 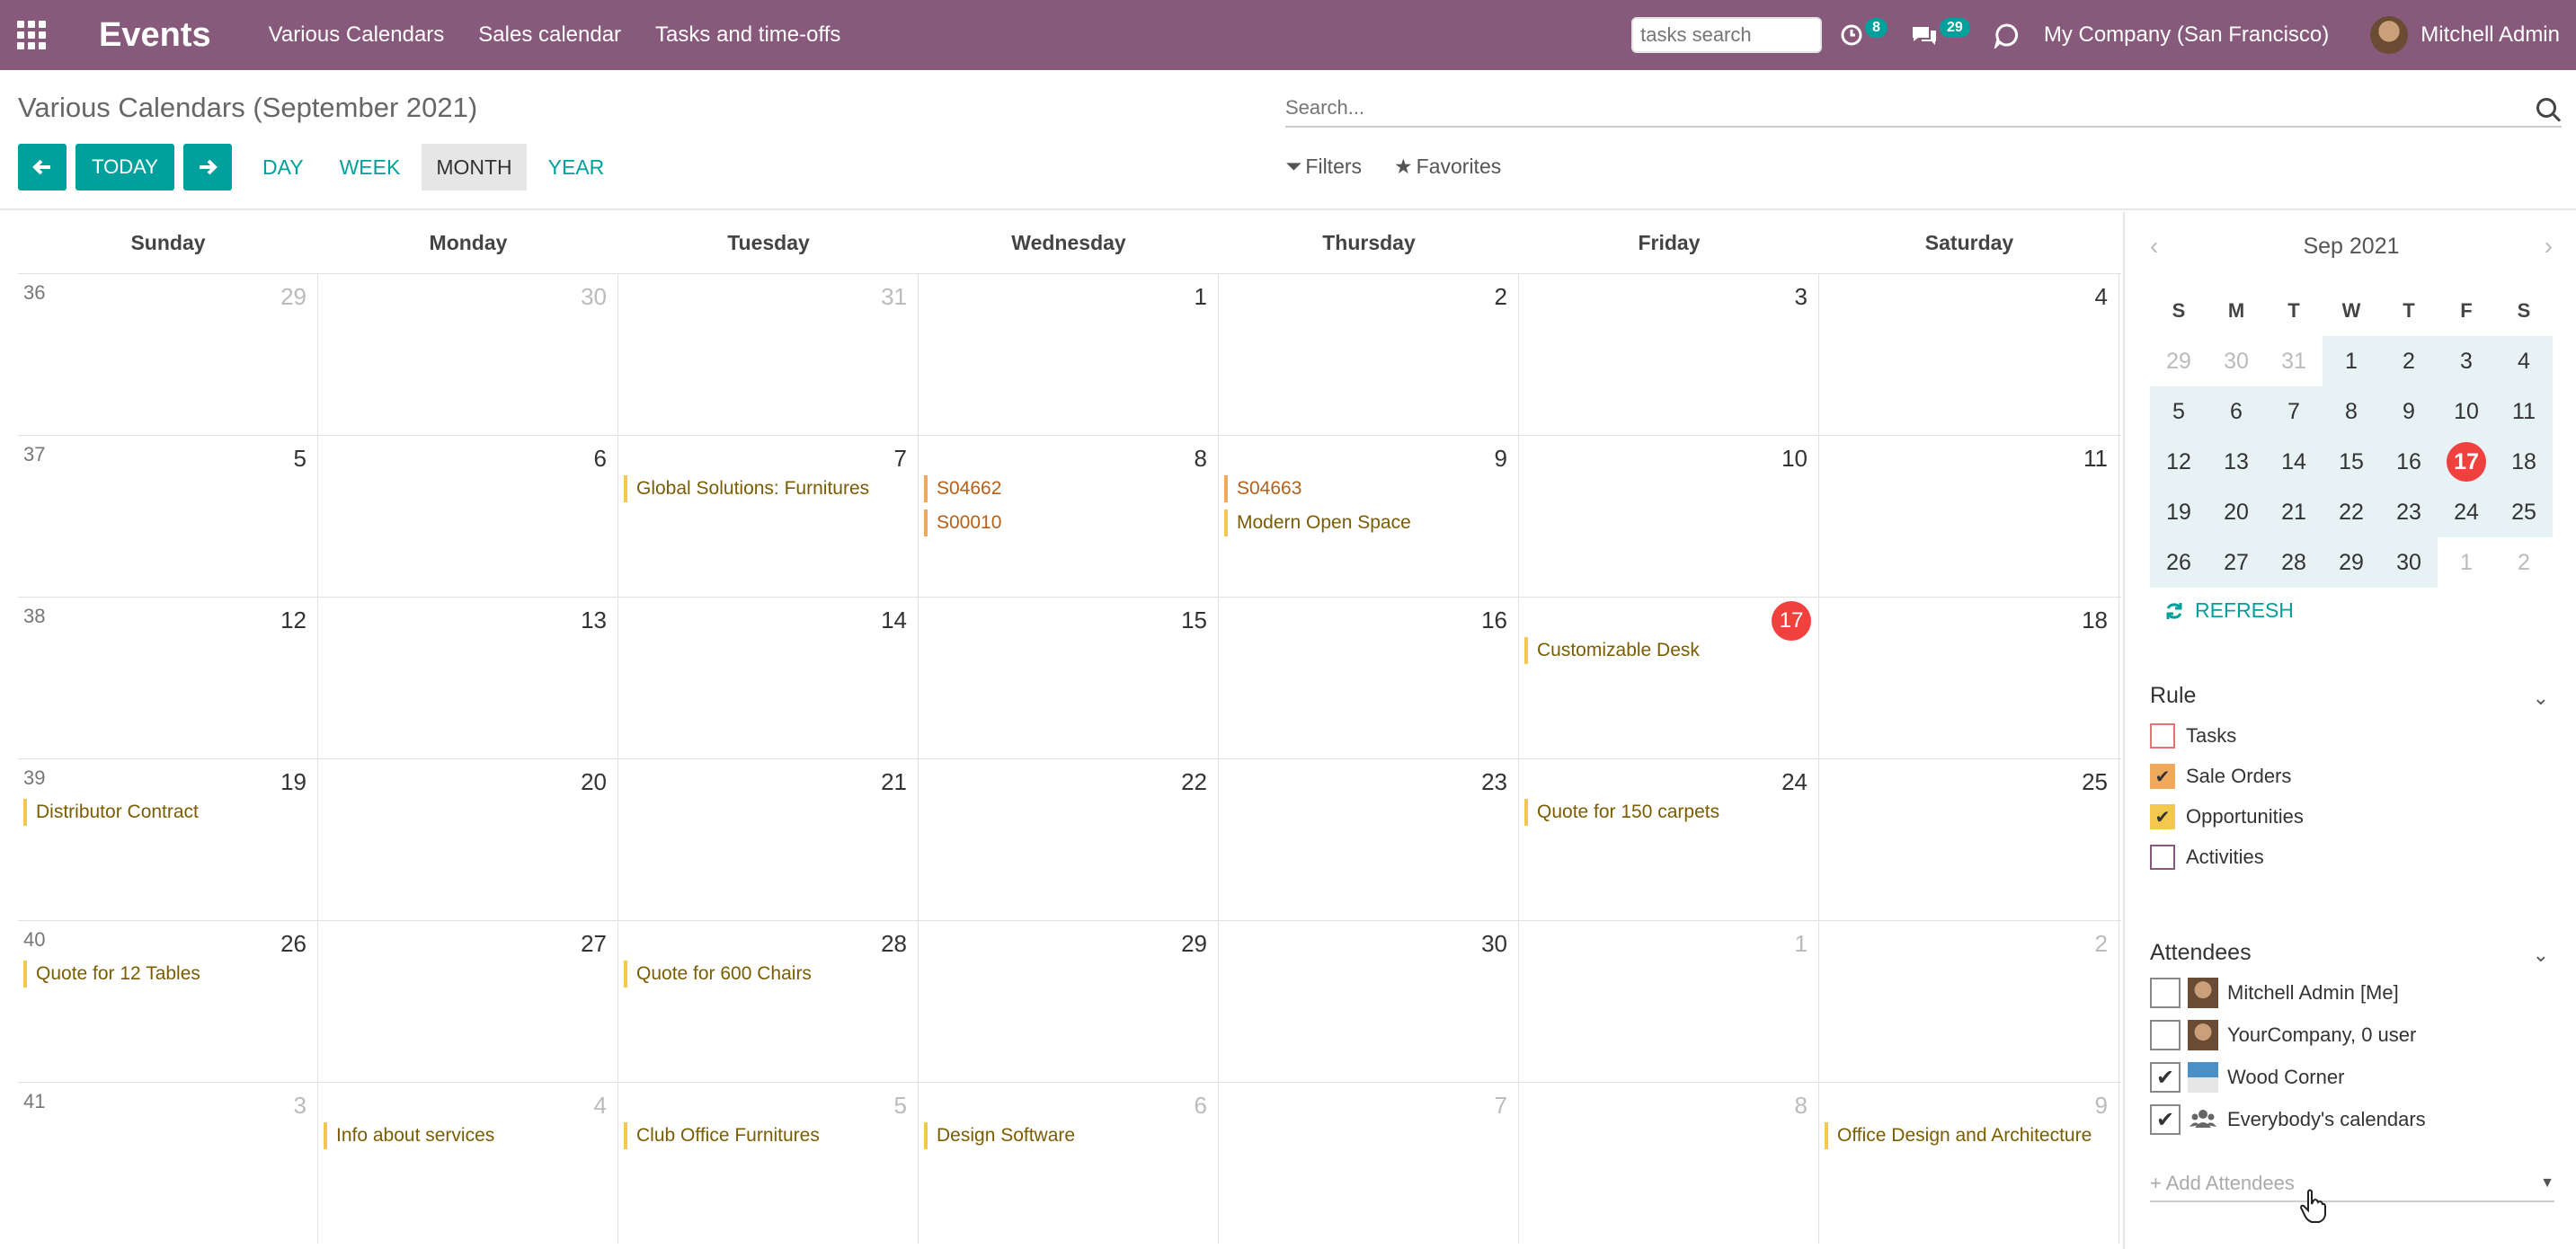 What do you see at coordinates (283, 167) in the screenshot?
I see `scale-day-button: DAY` at bounding box center [283, 167].